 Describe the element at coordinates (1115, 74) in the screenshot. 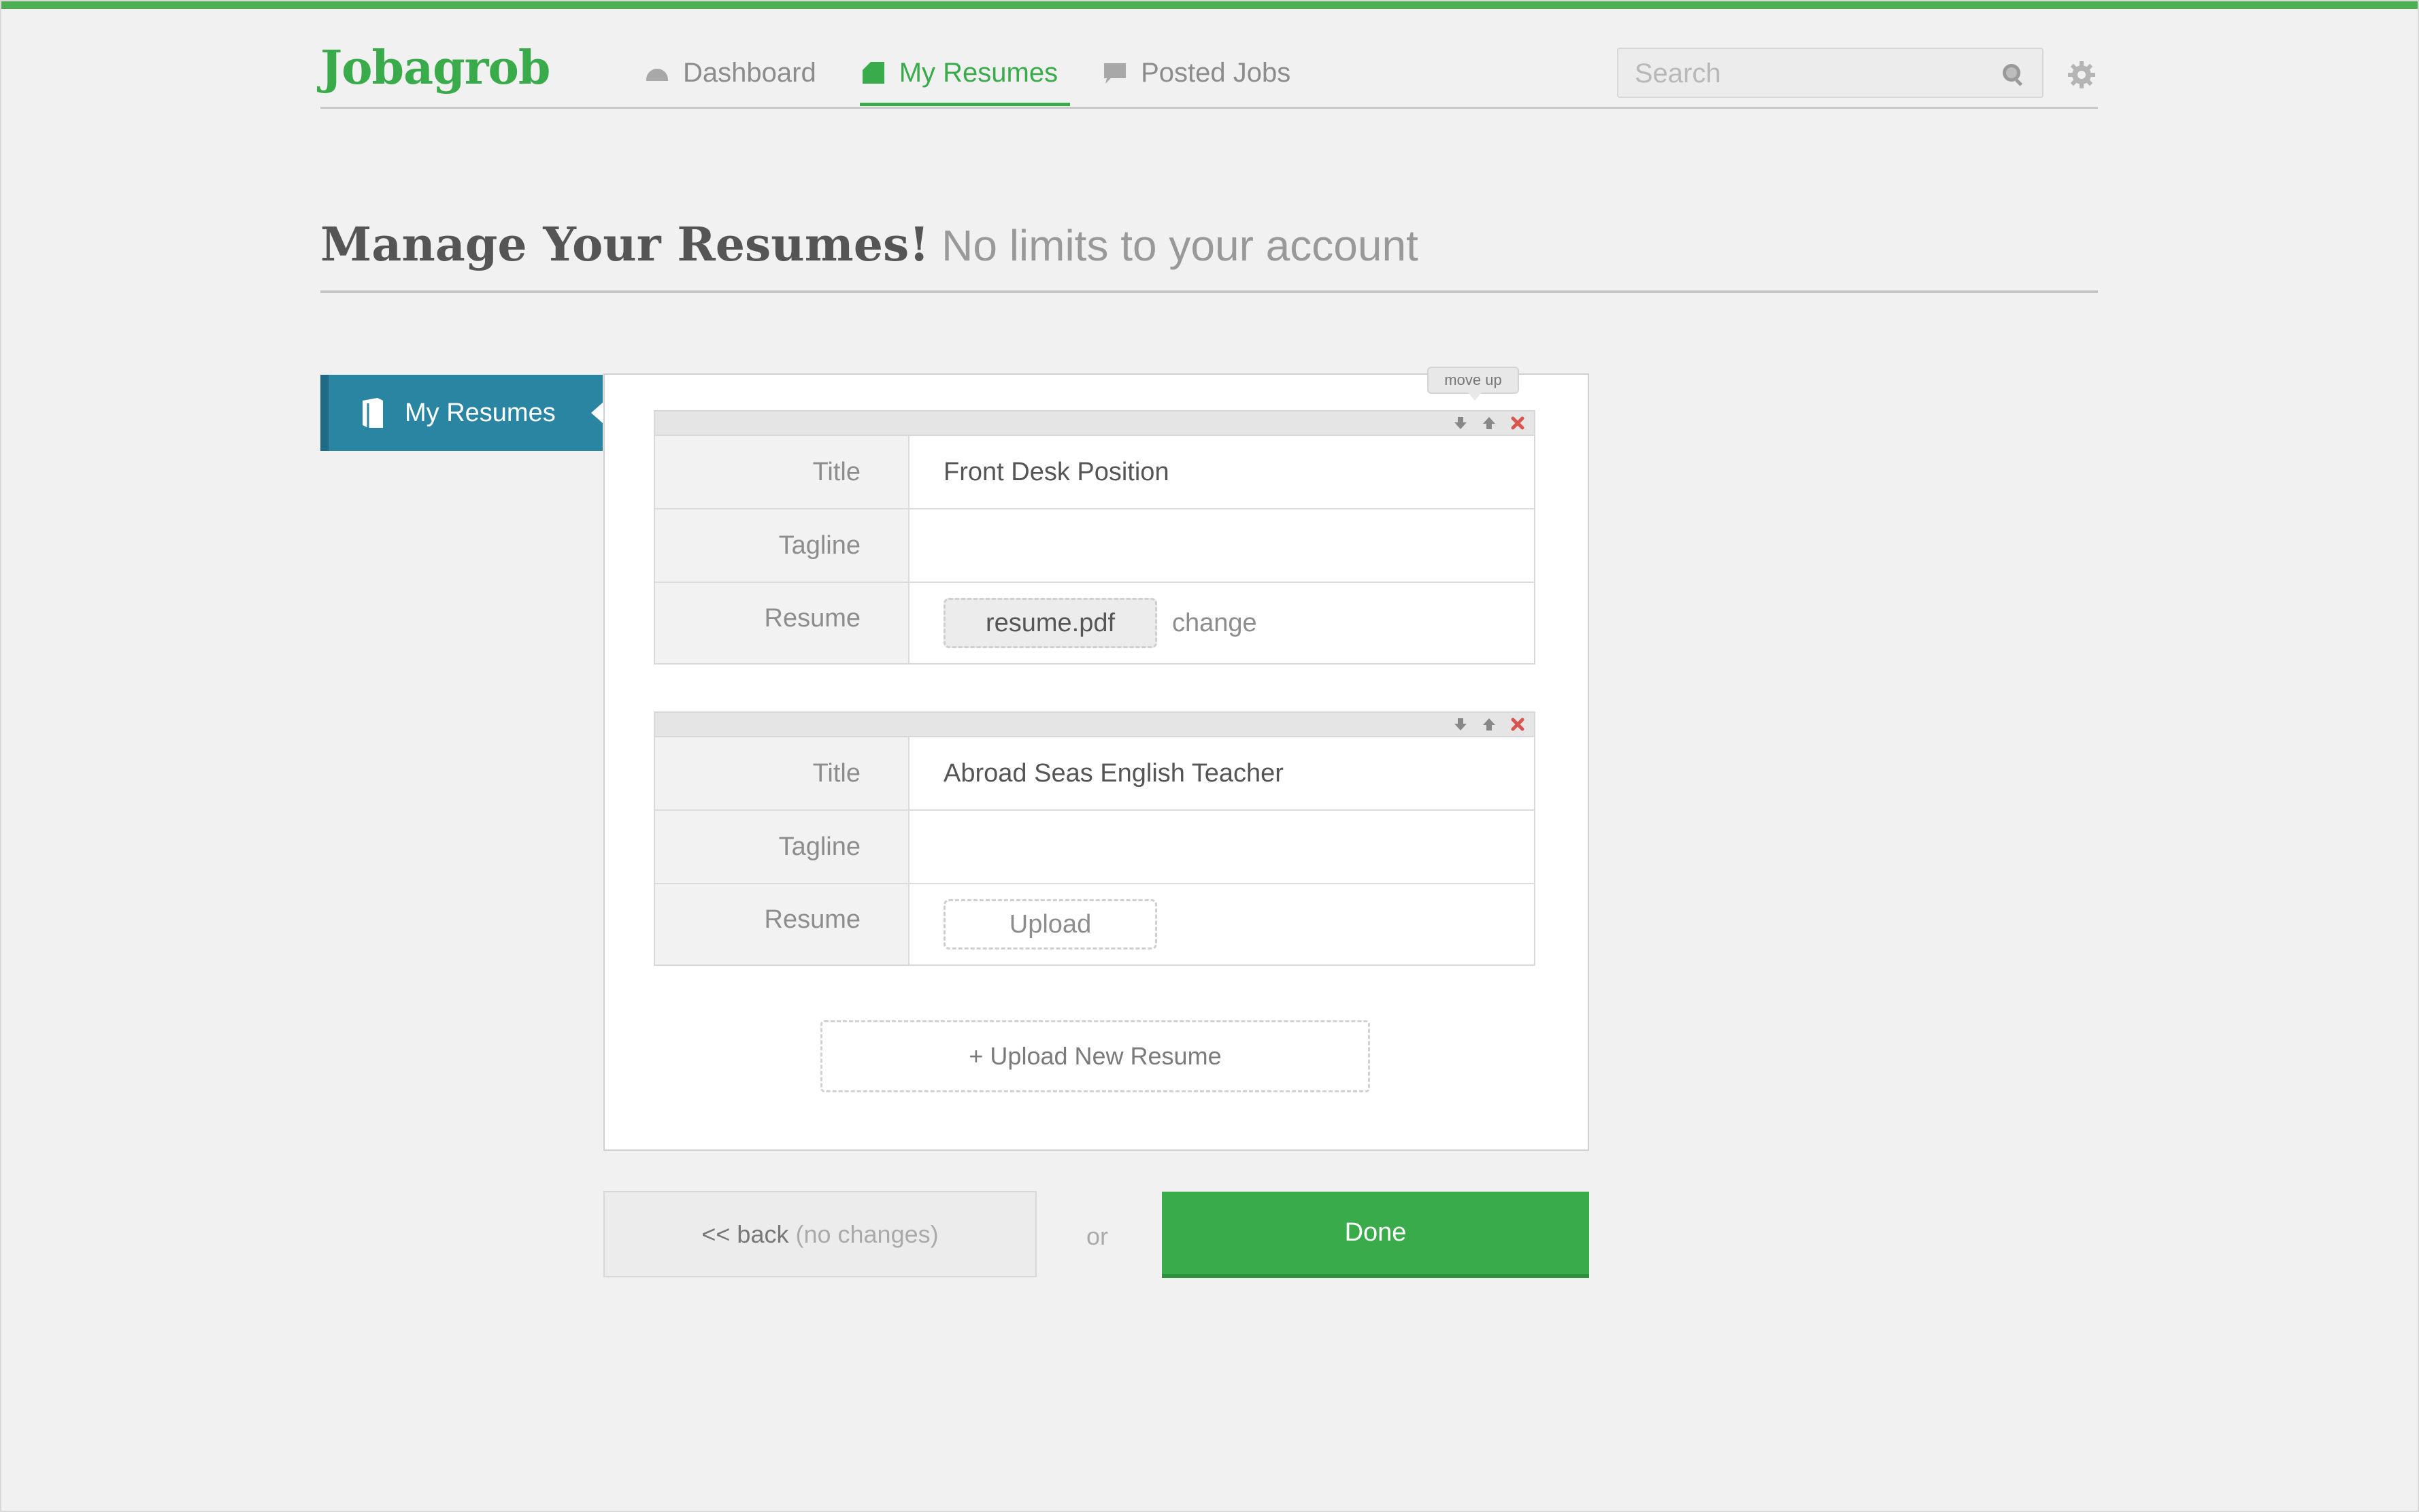

I see `chat-icon` at that location.